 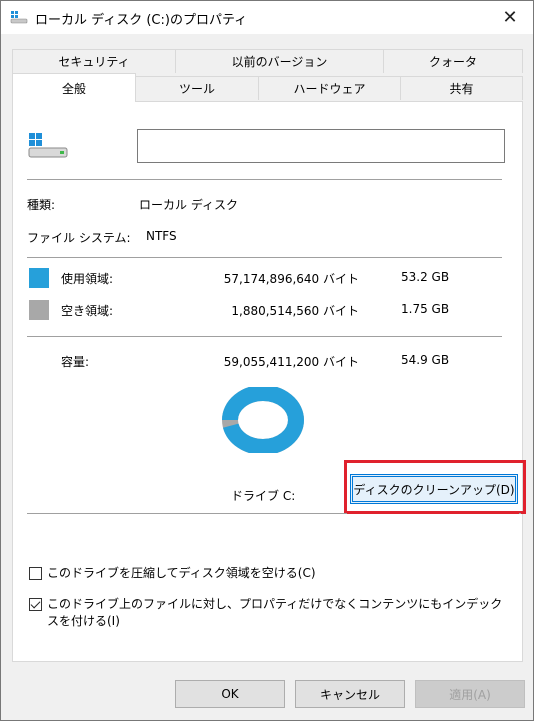 What do you see at coordinates (48, 147) in the screenshot?
I see `windows-drive-icon` at bounding box center [48, 147].